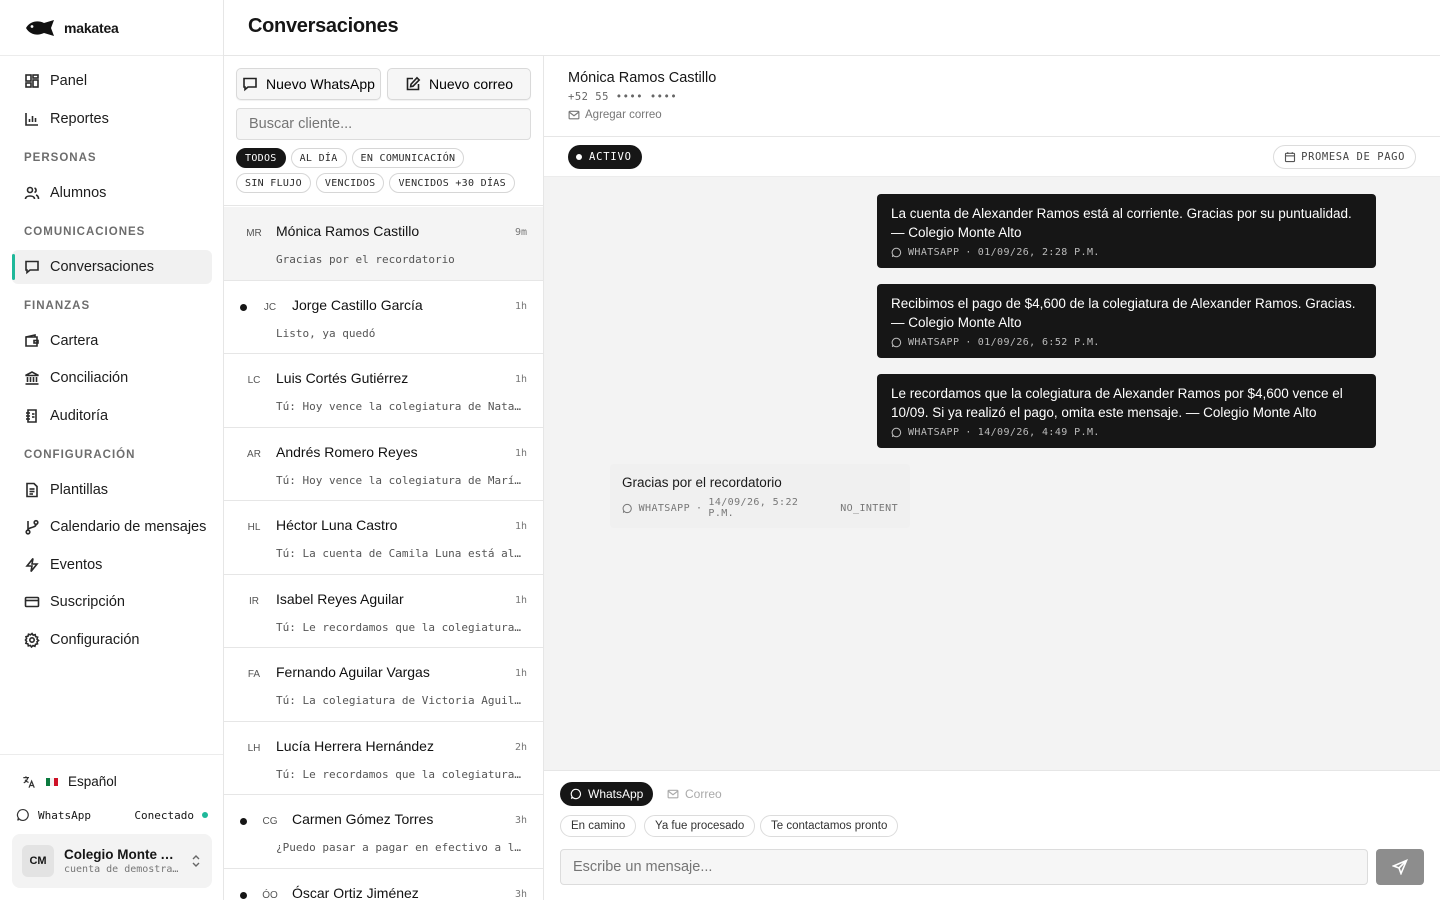 This screenshot has width=1440, height=900. What do you see at coordinates (829, 826) in the screenshot?
I see `quick-reply-contactamos: Te contactamos pronto` at bounding box center [829, 826].